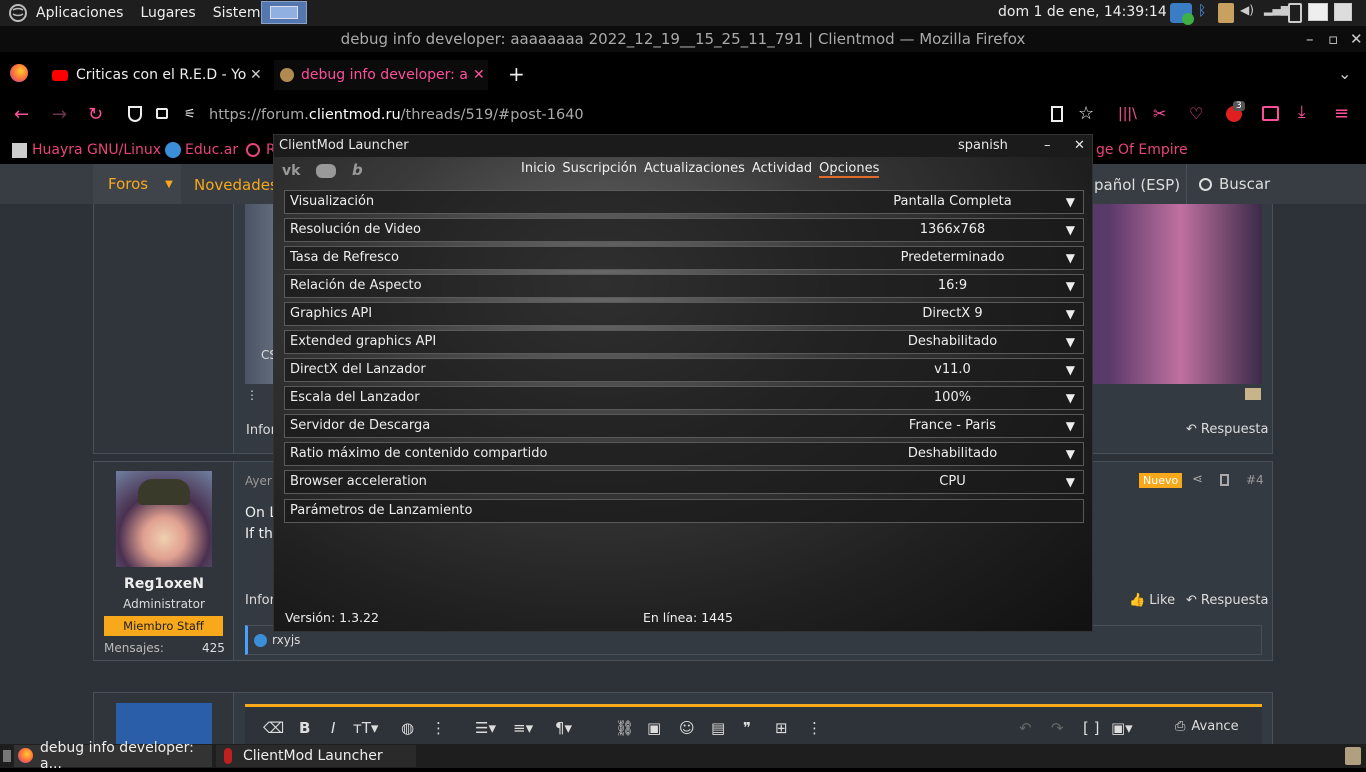 This screenshot has width=1366, height=772. What do you see at coordinates (684, 370) in the screenshot?
I see `option-row: DirectX del Lanzador v11.0 ▼` at bounding box center [684, 370].